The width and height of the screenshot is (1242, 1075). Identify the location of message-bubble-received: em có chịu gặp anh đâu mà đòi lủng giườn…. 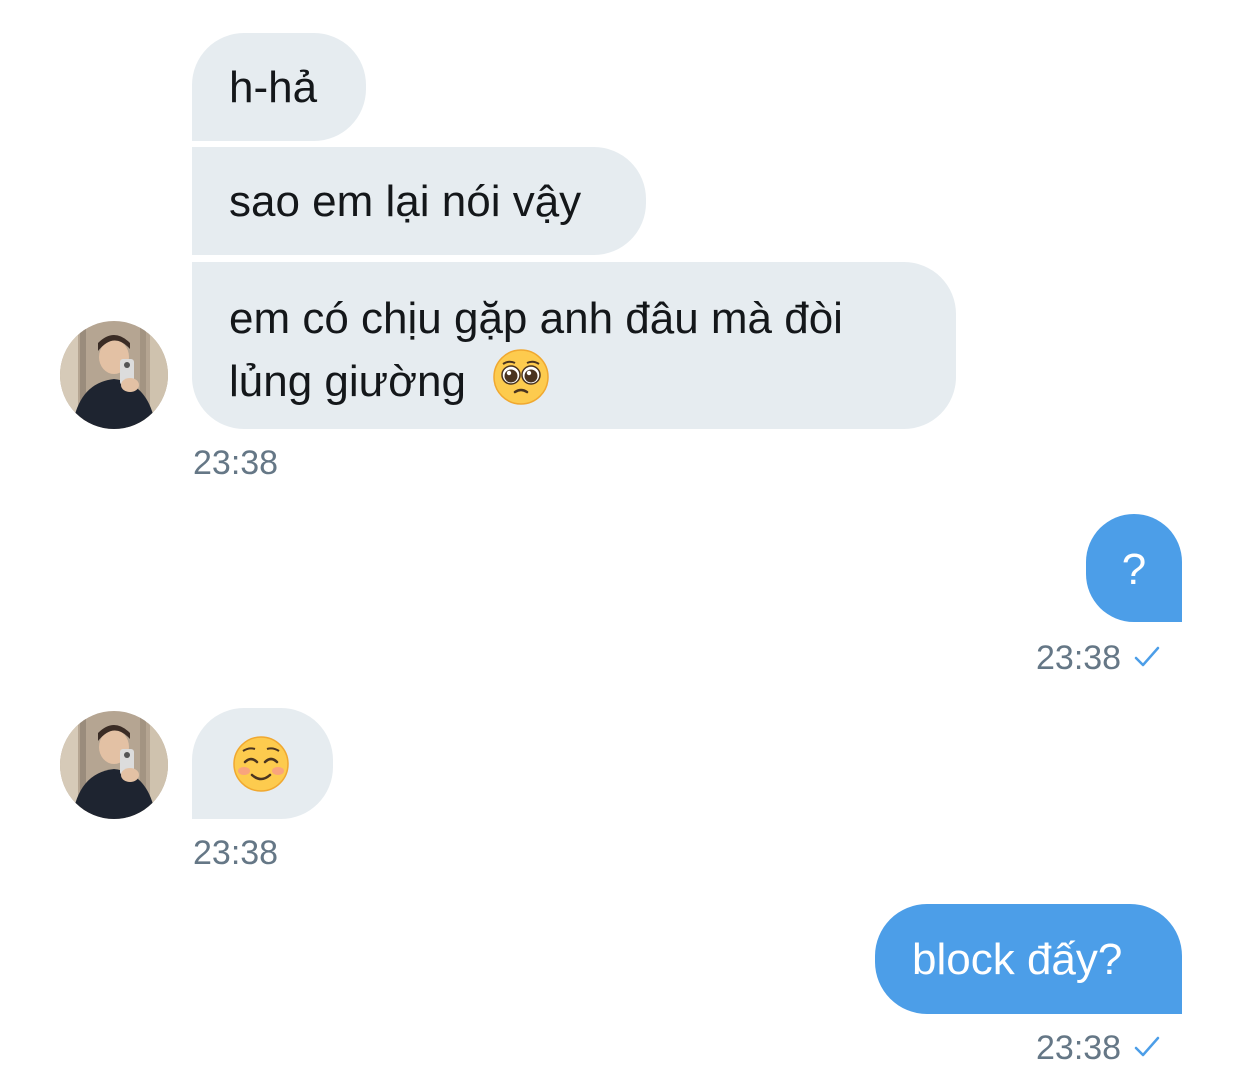
(574, 345).